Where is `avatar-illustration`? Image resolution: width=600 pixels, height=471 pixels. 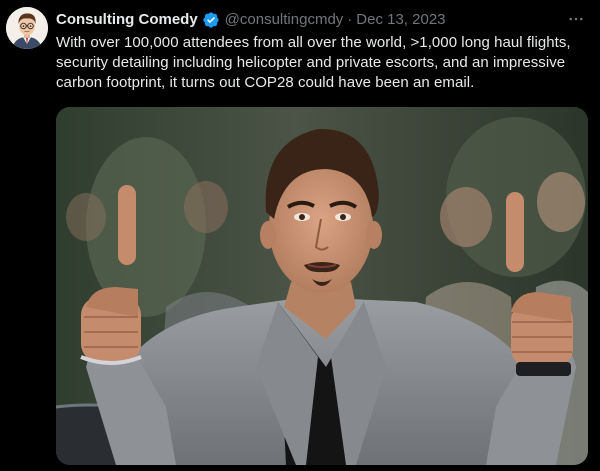
avatar-illustration is located at coordinates (27, 28).